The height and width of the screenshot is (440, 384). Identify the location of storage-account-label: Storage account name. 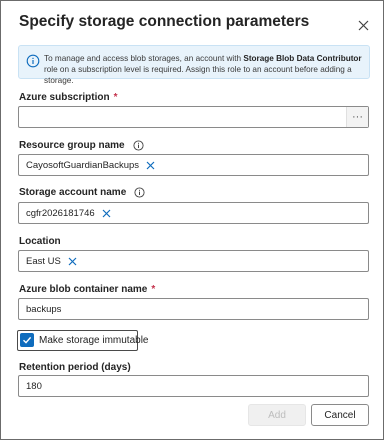
(82, 192).